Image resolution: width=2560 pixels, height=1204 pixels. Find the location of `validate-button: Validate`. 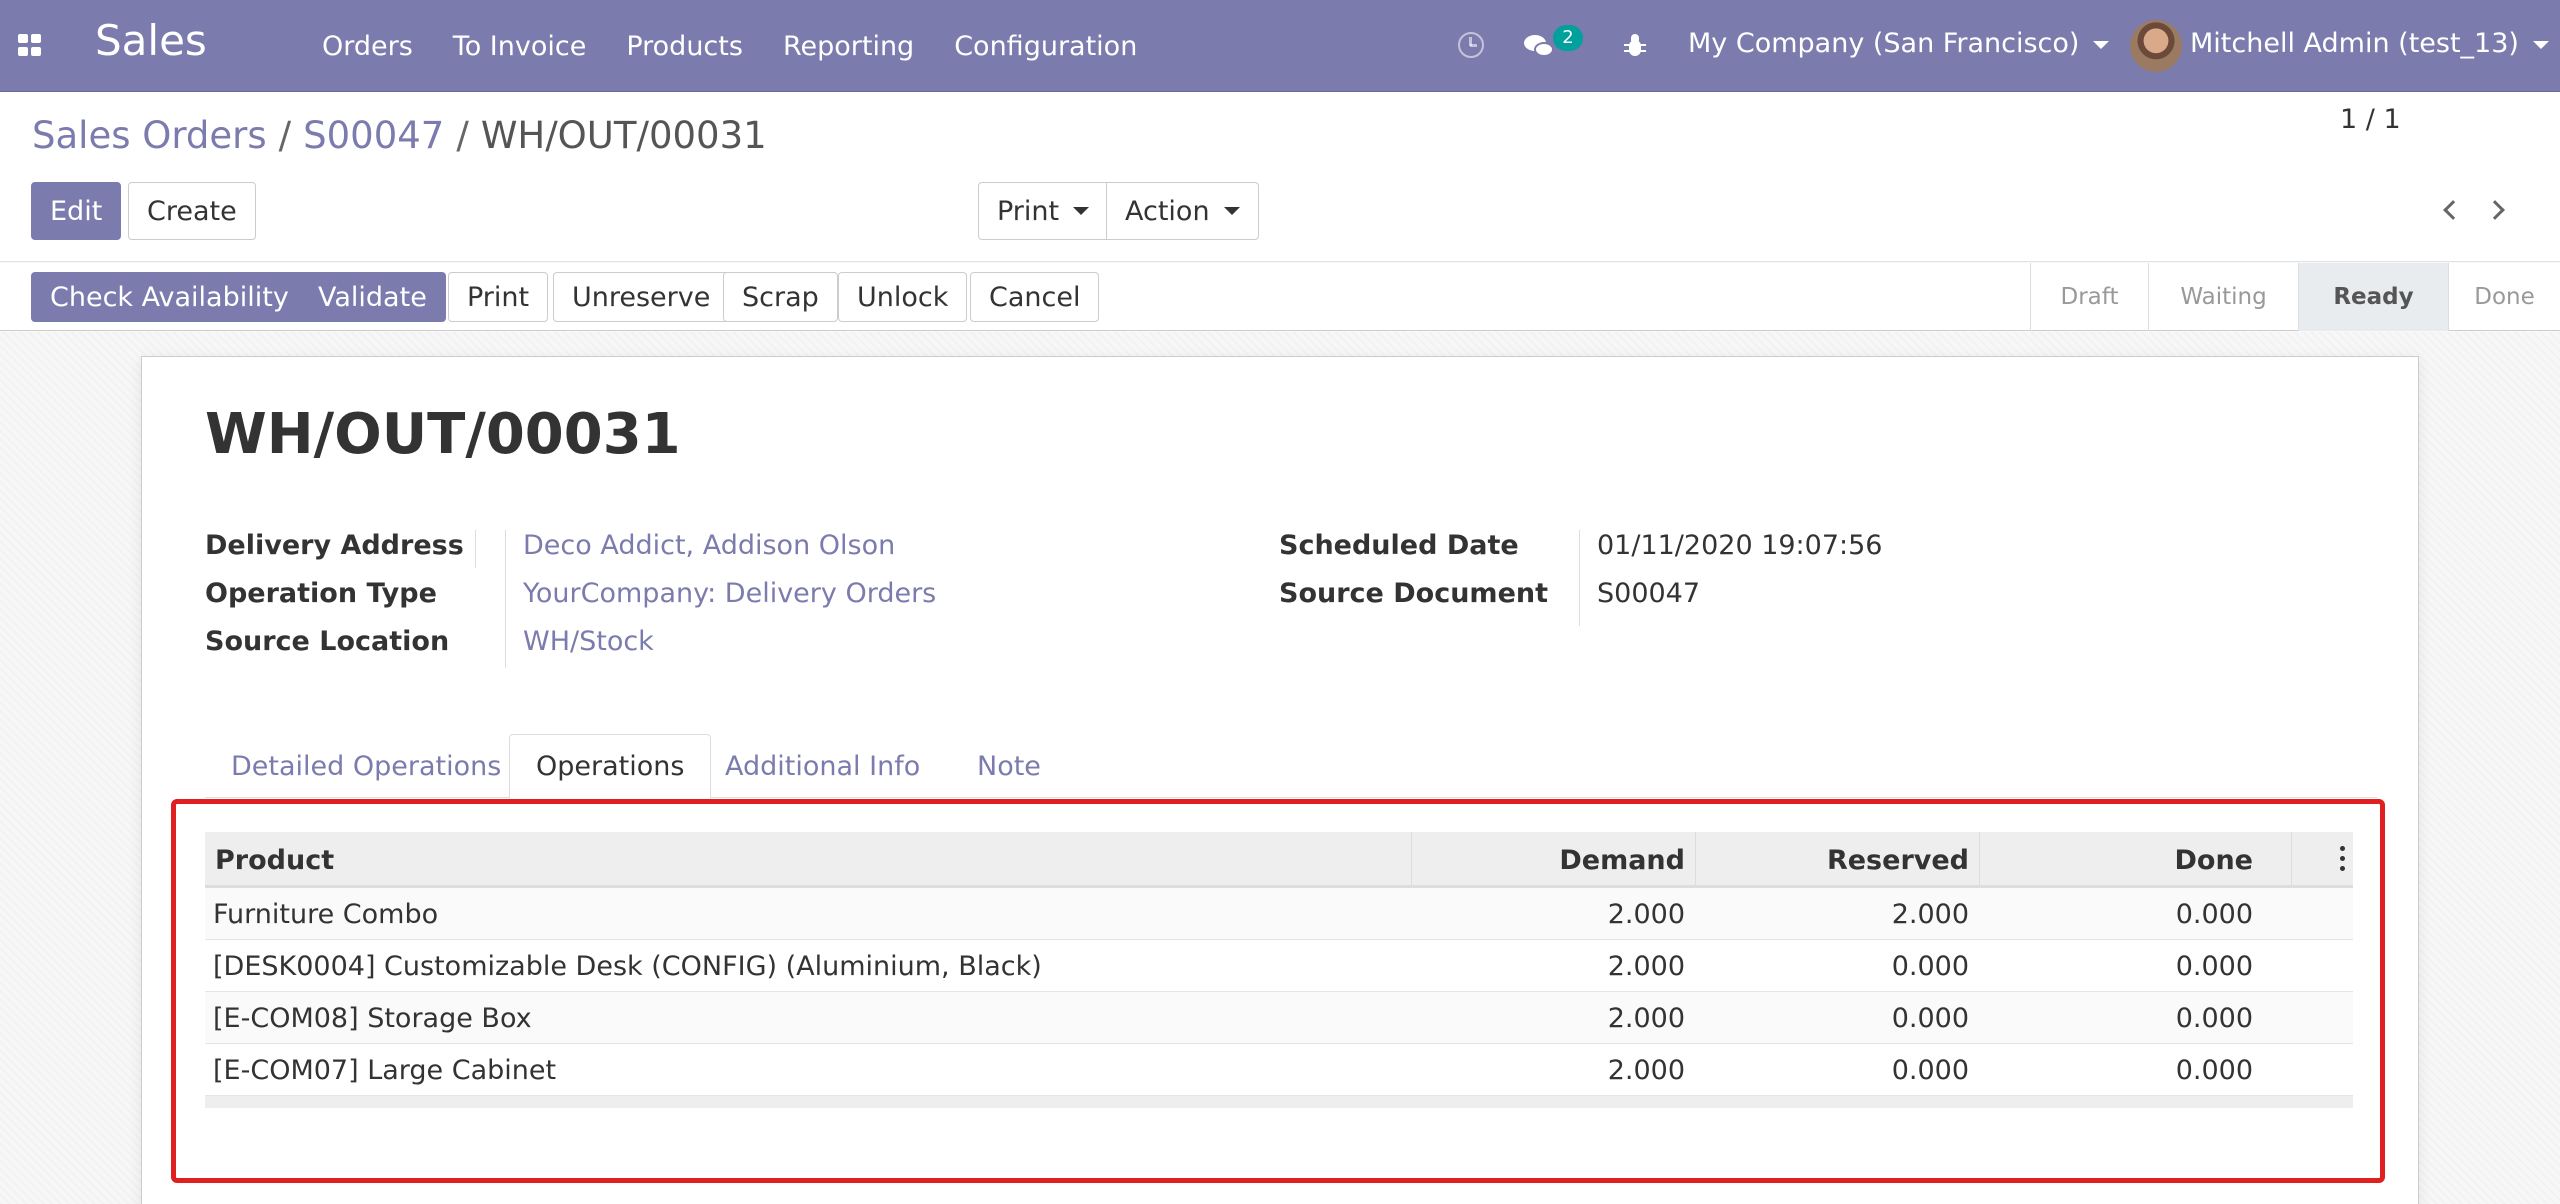

validate-button: Validate is located at coordinates (372, 297).